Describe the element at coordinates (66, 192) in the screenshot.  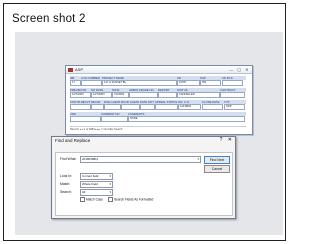
I see `search-label: Search:` at that location.